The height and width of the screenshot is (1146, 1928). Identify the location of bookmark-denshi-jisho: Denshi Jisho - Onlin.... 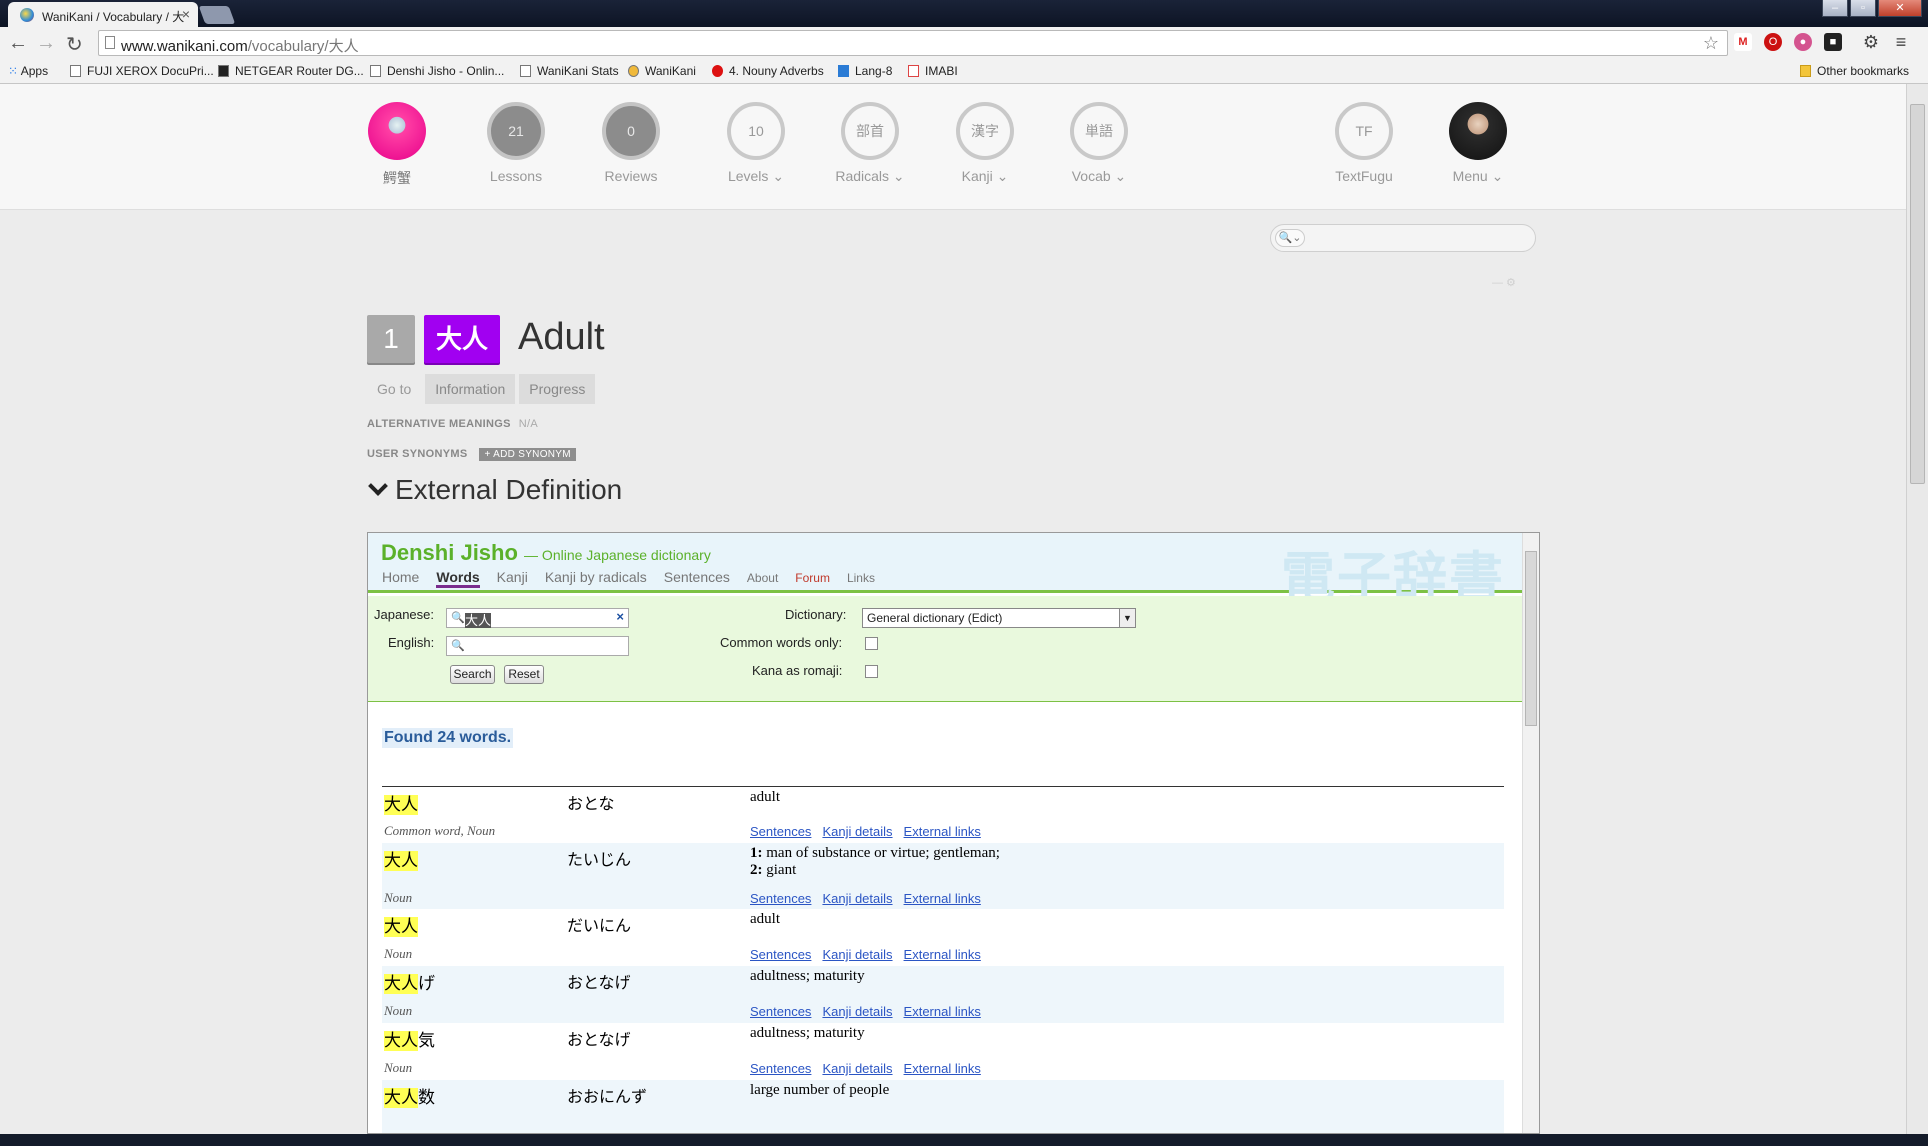
(437, 71).